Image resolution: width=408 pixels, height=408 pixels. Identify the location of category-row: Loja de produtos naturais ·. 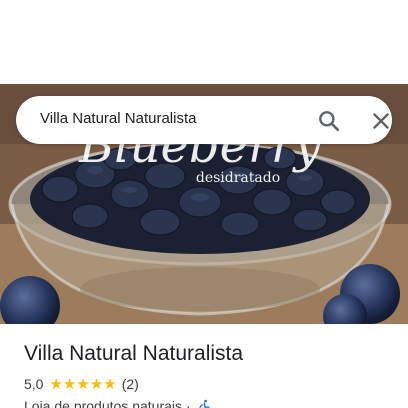
(118, 403).